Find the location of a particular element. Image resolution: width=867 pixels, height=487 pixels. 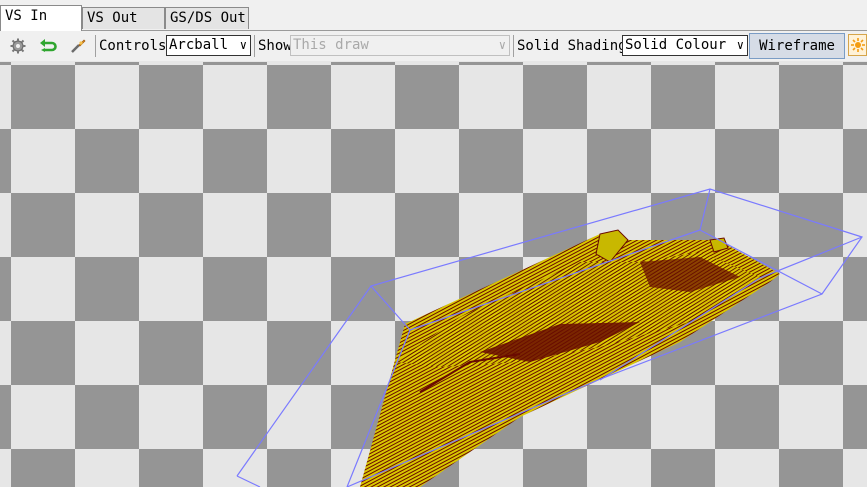

show-value: This draw is located at coordinates (331, 45).